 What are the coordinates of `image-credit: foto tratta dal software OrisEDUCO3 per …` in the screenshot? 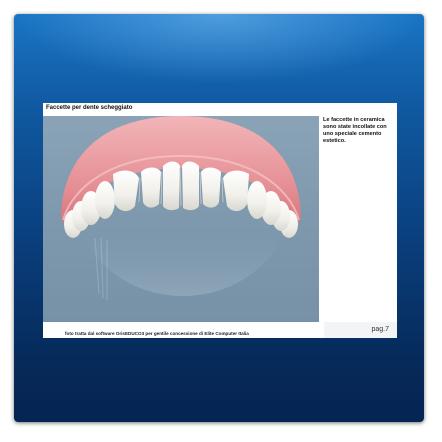 It's located at (157, 333).